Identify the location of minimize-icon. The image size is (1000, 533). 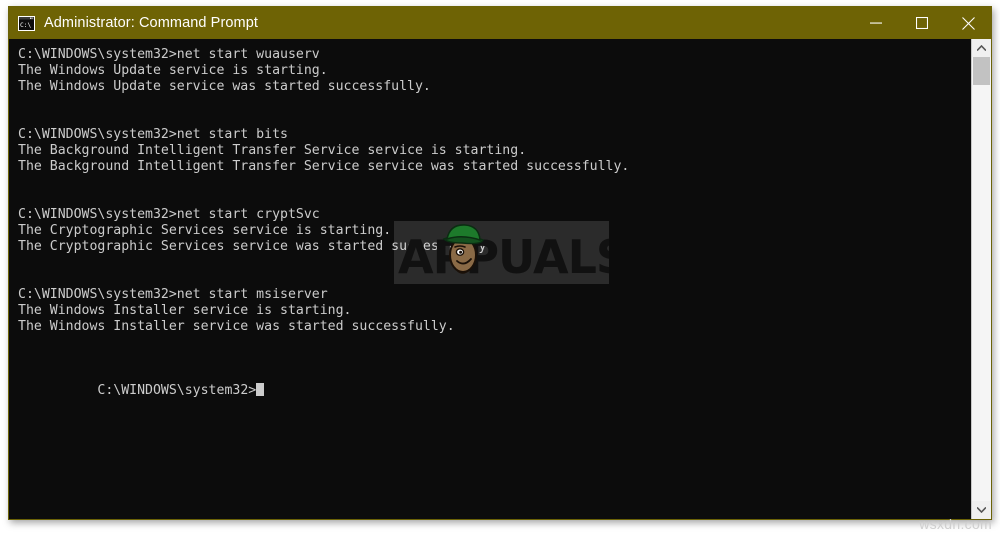
(876, 23).